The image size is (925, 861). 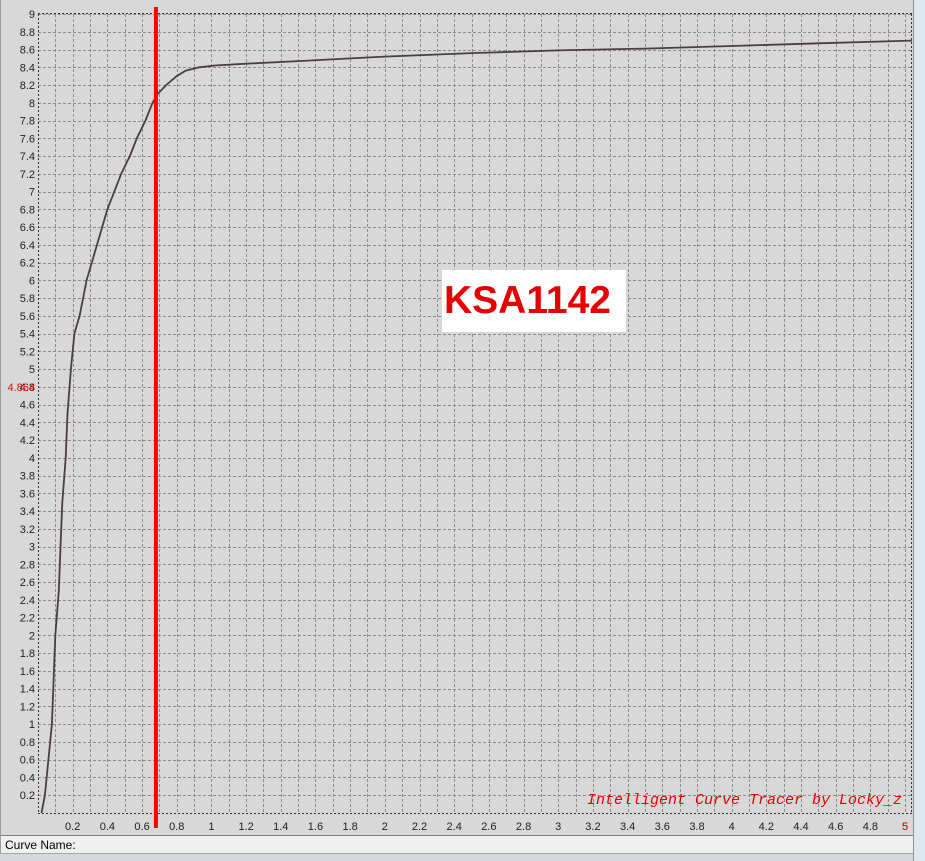 I want to click on window-frame-left, so click(x=0, y=426).